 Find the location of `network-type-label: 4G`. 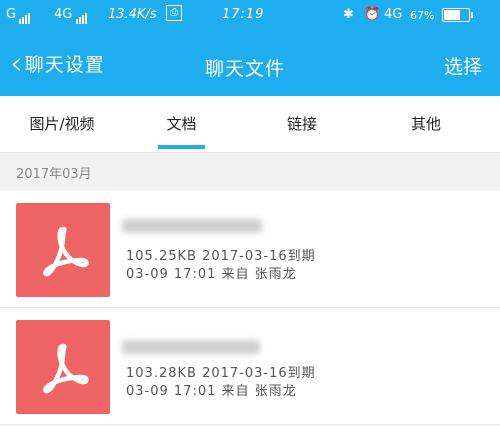

network-type-label: 4G is located at coordinates (63, 14).